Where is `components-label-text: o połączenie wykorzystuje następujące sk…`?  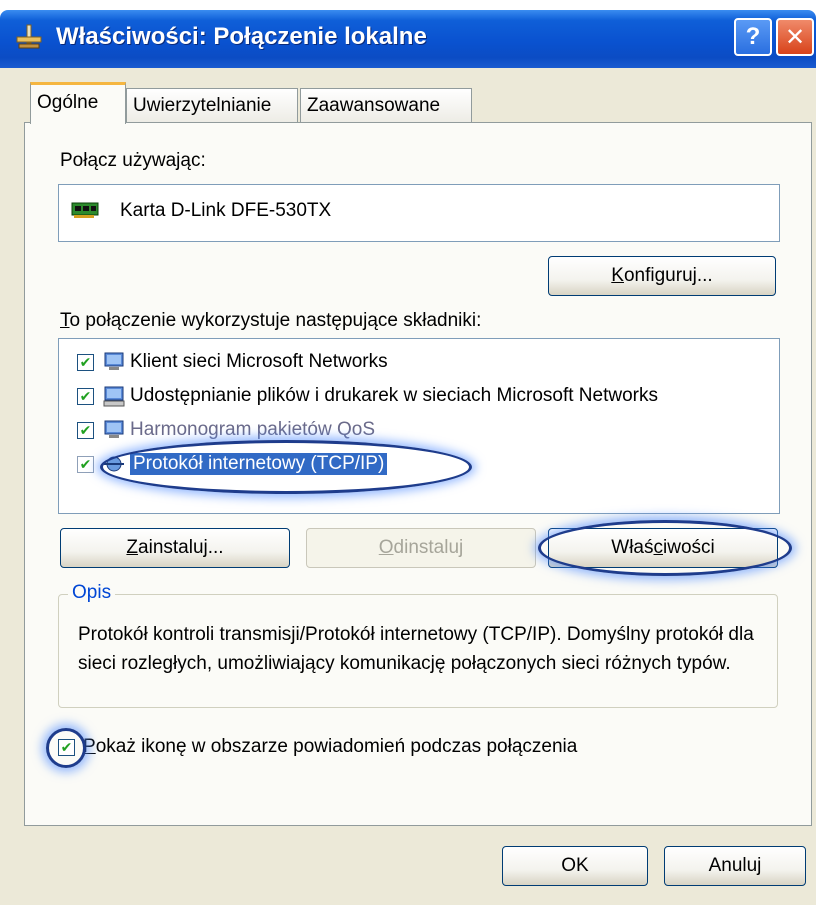 components-label-text: o połączenie wykorzystuje następujące sk… is located at coordinates (275, 320).